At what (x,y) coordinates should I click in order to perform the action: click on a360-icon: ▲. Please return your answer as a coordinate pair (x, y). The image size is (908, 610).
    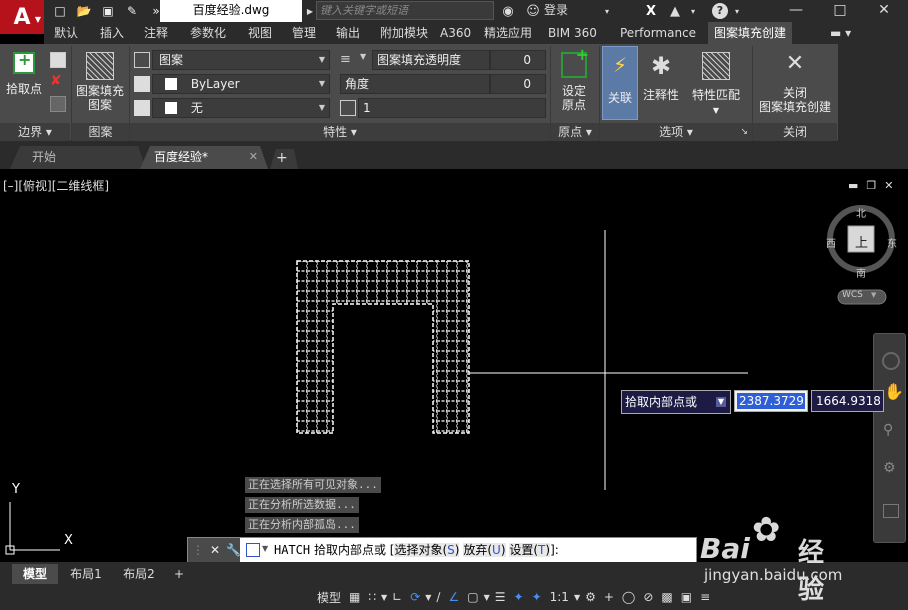
    Looking at the image, I should click on (675, 11).